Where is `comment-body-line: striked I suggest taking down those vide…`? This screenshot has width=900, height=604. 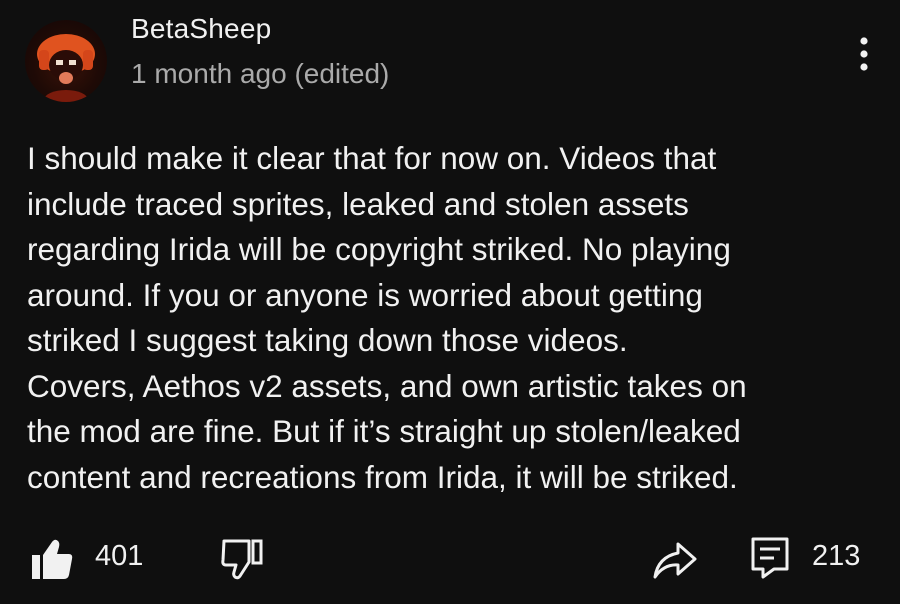
comment-body-line: striked I suggest taking down those vide… is located at coordinates (327, 340).